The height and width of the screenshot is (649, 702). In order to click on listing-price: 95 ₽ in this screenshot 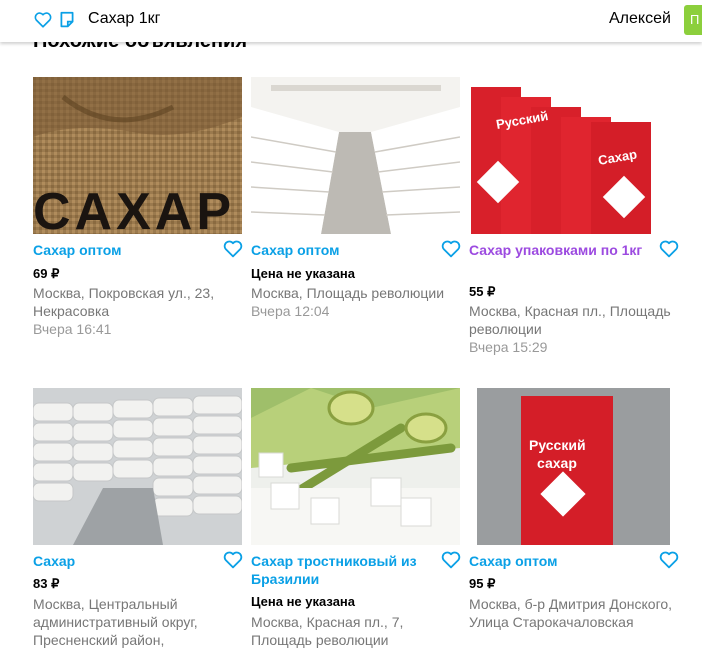, I will do `click(482, 583)`.